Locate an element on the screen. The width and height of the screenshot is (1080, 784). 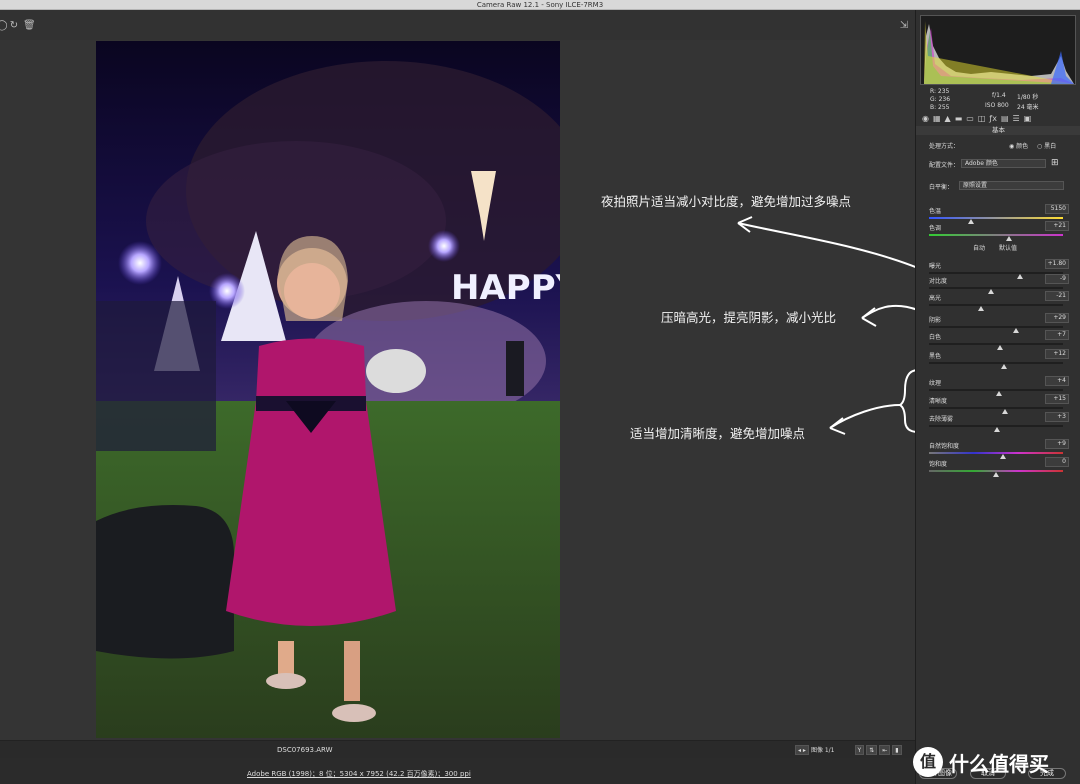
lens-icon: ◫ is located at coordinates (982, 118).